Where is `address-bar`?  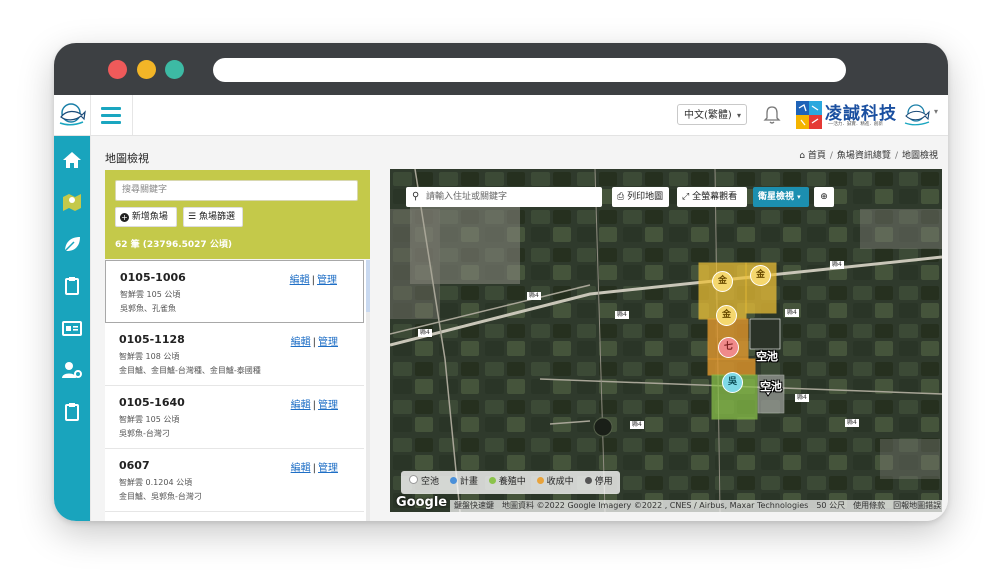 address-bar is located at coordinates (529, 70).